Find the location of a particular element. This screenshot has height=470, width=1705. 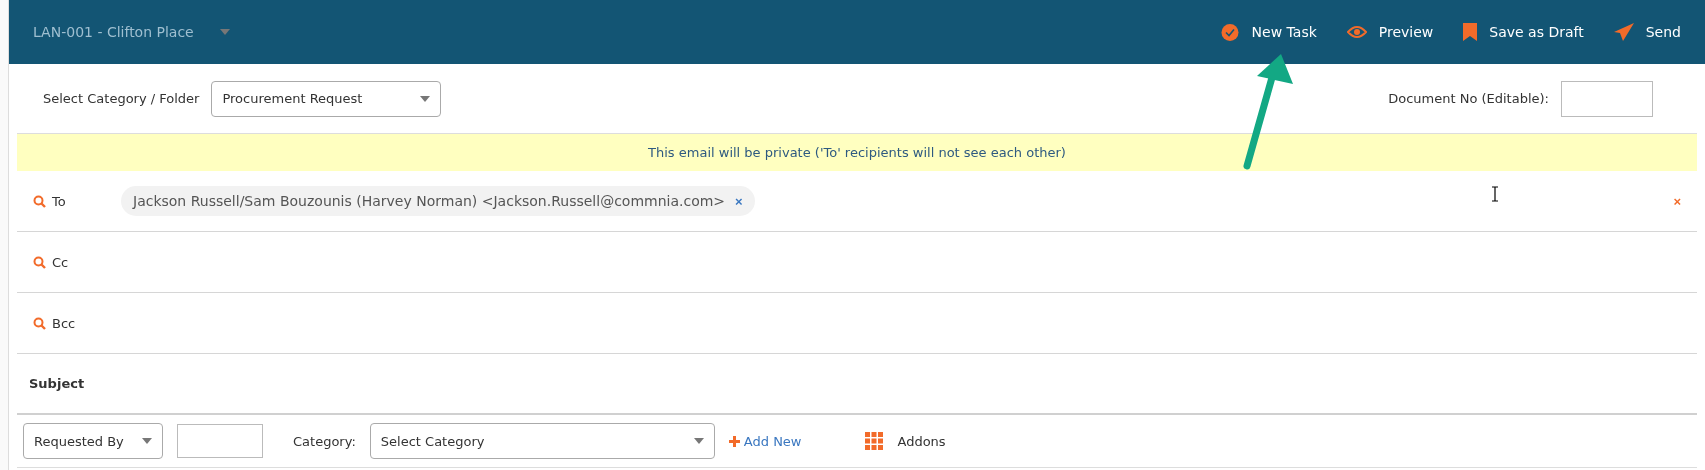

field-label: Category: is located at coordinates (324, 441).